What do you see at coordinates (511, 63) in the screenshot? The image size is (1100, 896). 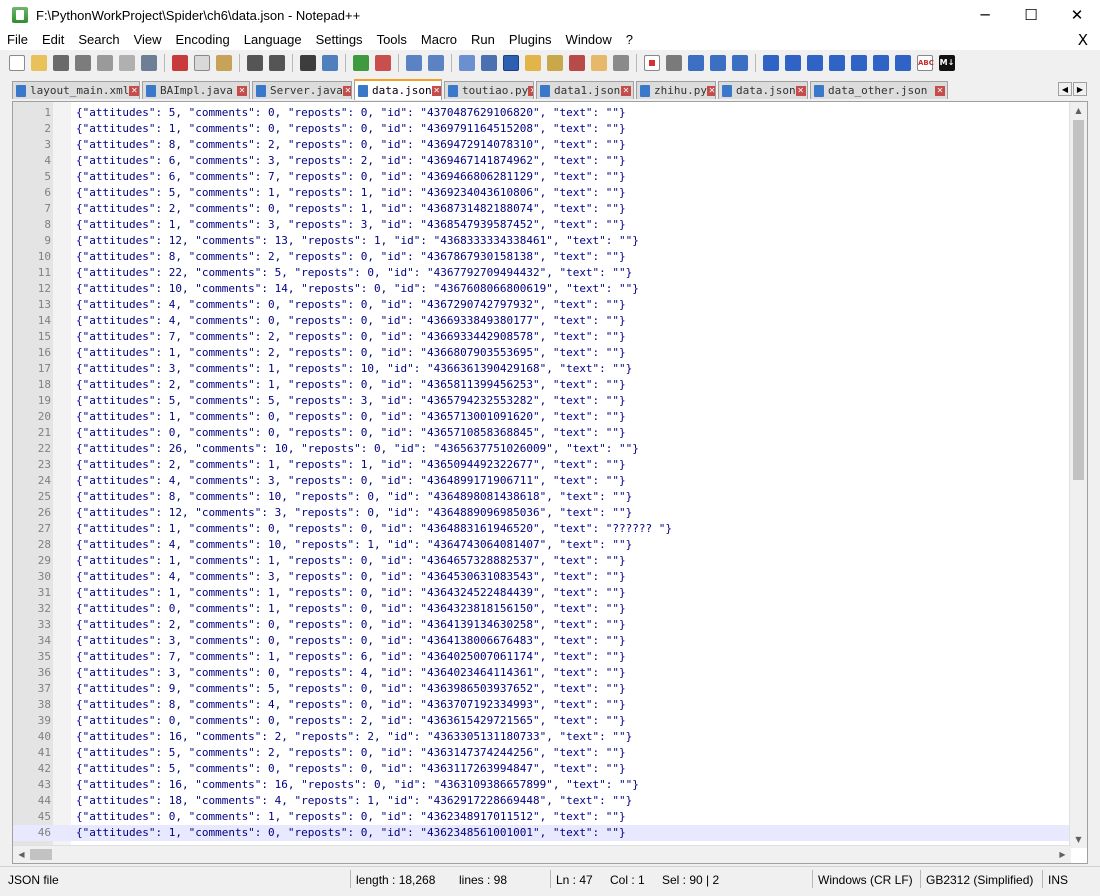 I see `indent-guide-icon` at bounding box center [511, 63].